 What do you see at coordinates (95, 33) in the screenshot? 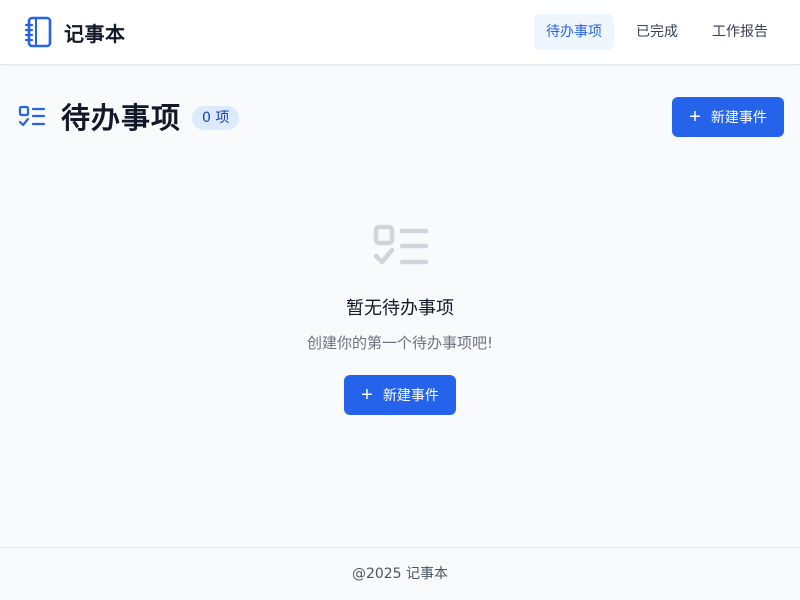
I see `app-title: 记事本` at bounding box center [95, 33].